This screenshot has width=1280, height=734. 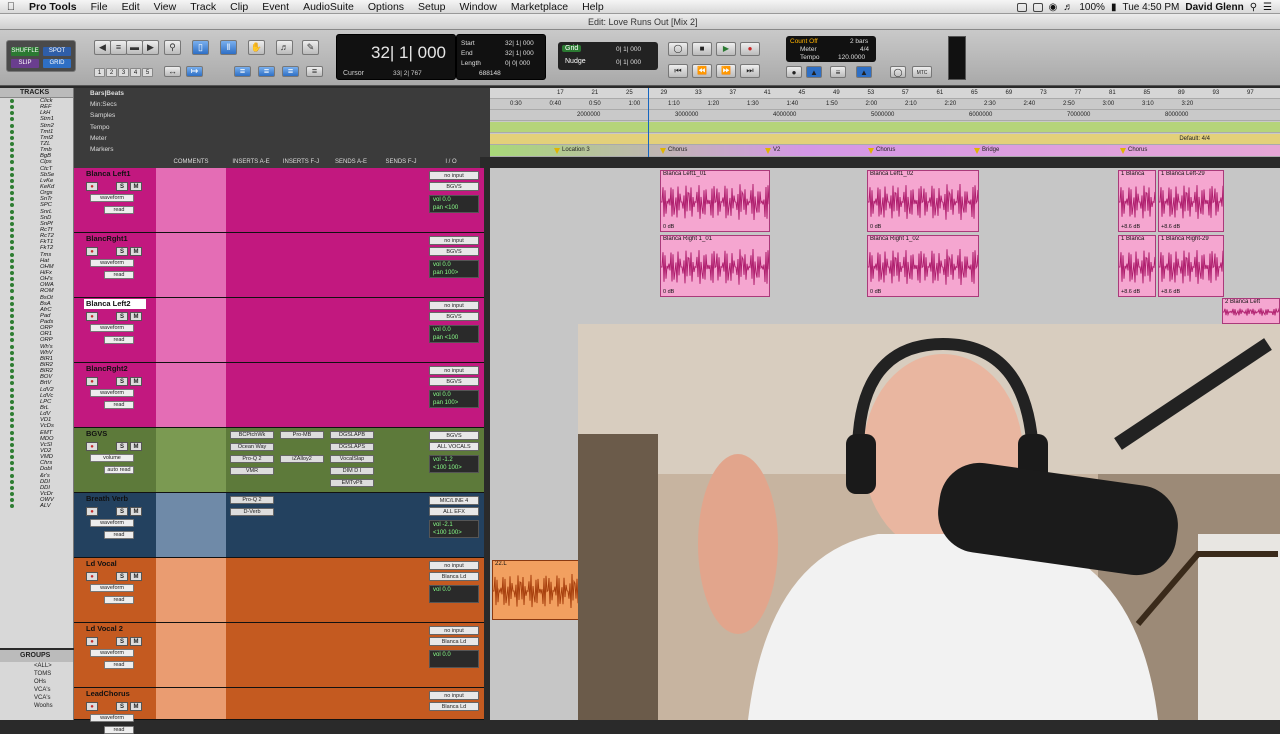 What do you see at coordinates (885, 104) in the screenshot?
I see `min-secs-ruler` at bounding box center [885, 104].